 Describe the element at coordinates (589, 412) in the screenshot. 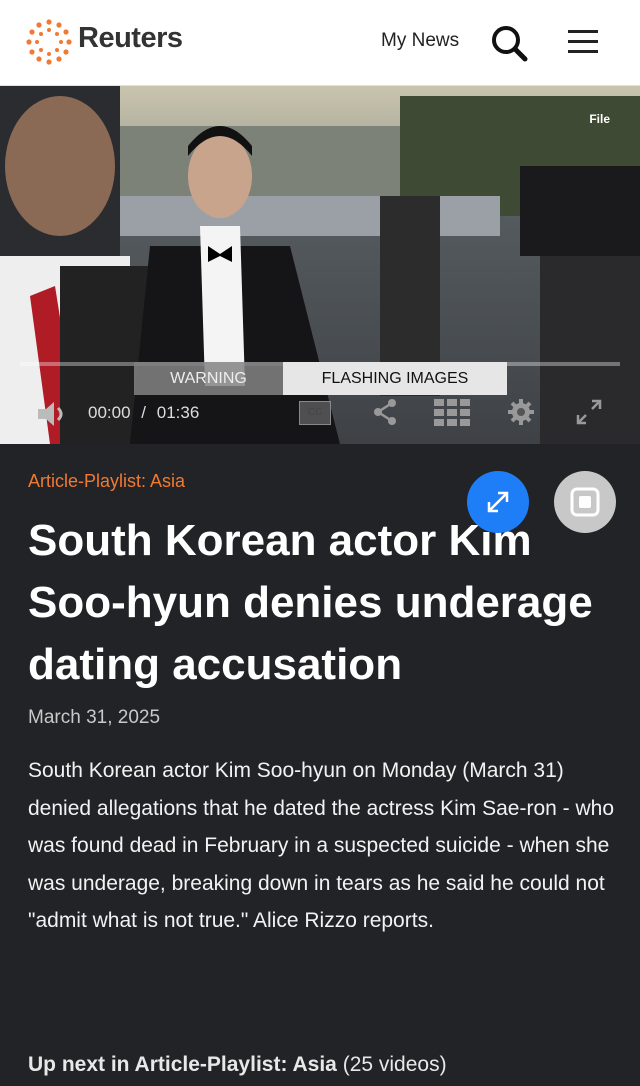

I see `fullscreen-icon` at that location.